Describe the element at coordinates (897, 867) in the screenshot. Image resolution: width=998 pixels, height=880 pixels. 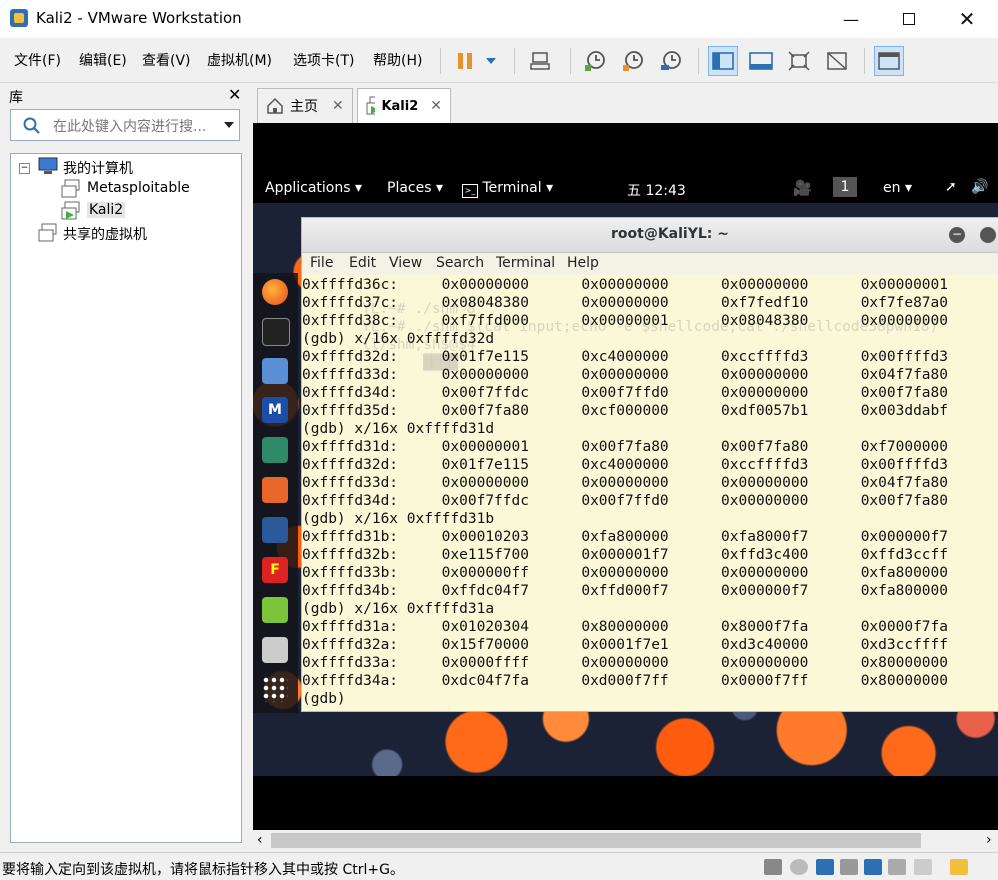
I see `sound-card-icon` at that location.